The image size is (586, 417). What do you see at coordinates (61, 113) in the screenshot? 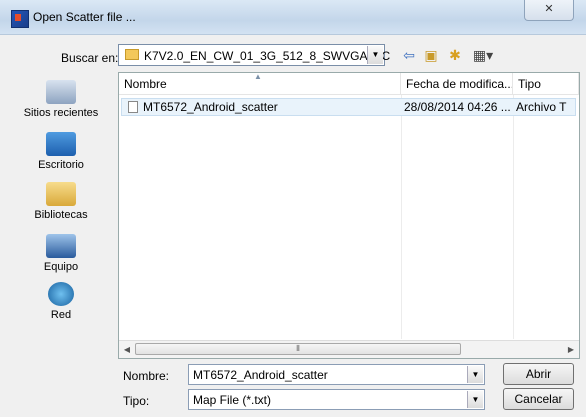
I see `place-label: Sitios recientes` at bounding box center [61, 113].